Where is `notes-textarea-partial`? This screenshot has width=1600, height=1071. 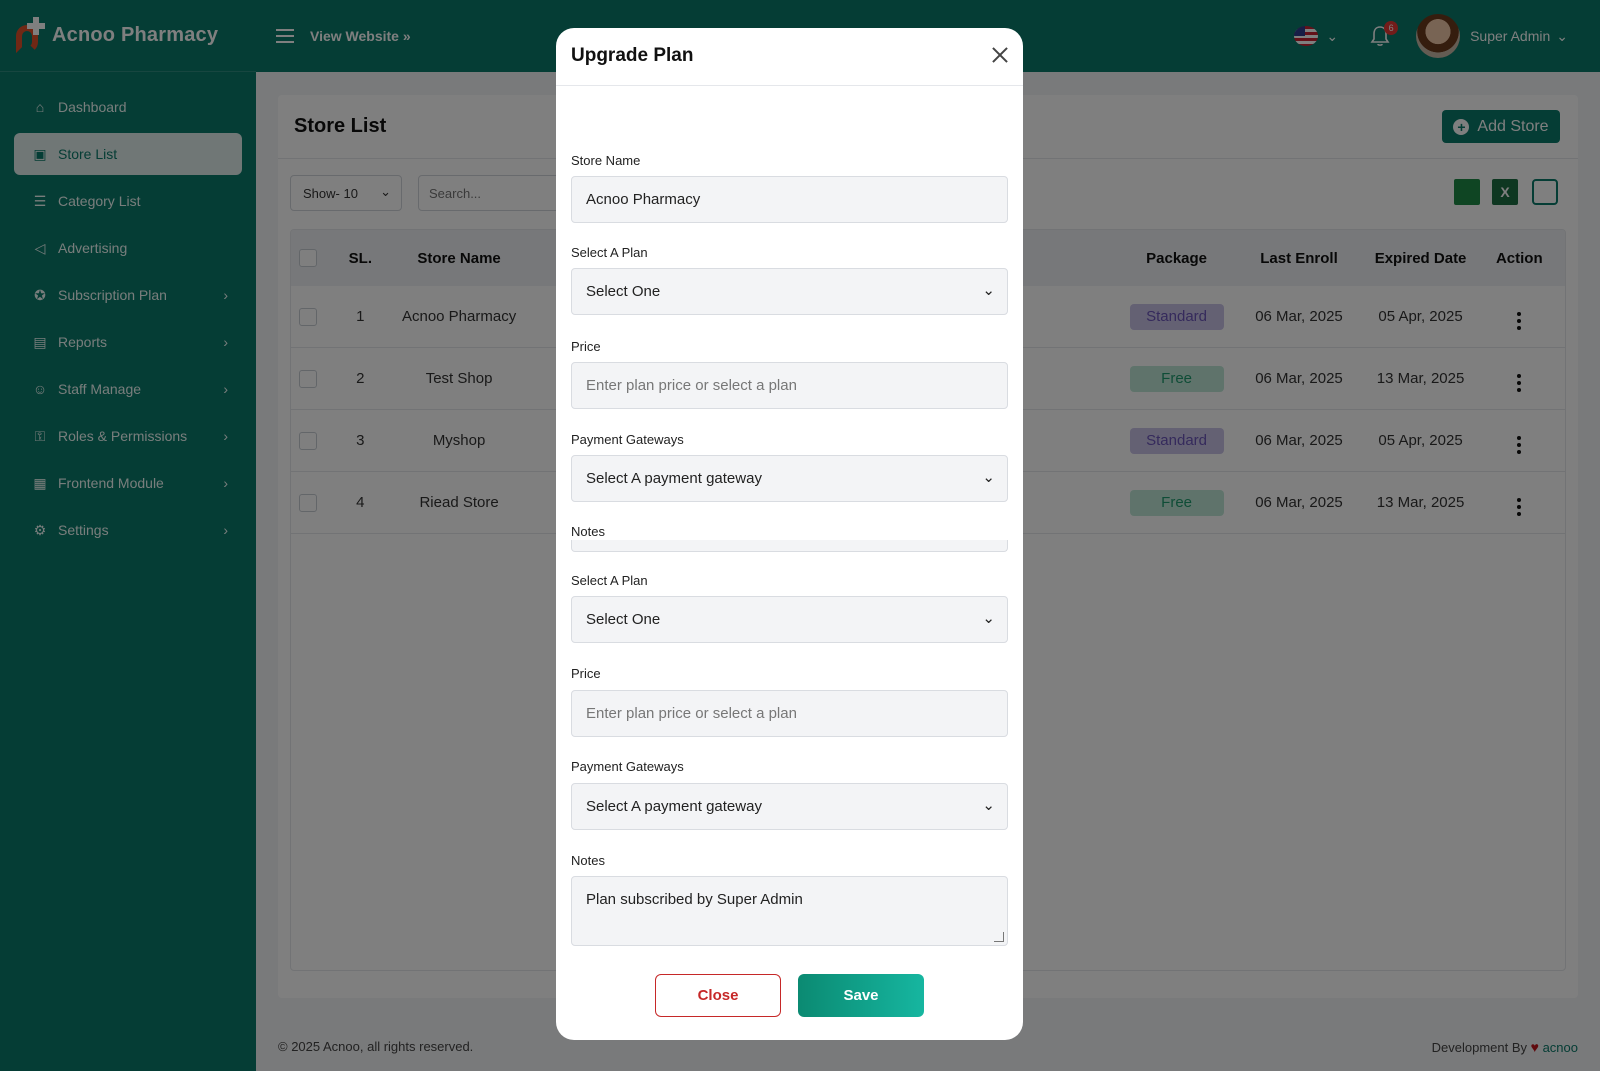 notes-textarea-partial is located at coordinates (789, 546).